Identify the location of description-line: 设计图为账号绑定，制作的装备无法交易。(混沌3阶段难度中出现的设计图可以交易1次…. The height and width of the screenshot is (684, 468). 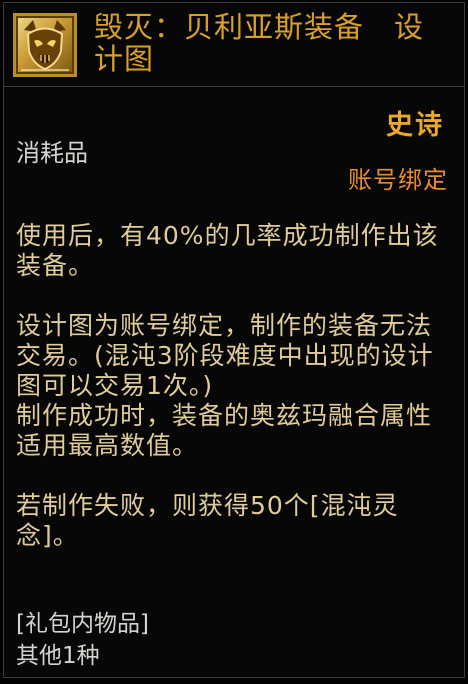
(225, 355).